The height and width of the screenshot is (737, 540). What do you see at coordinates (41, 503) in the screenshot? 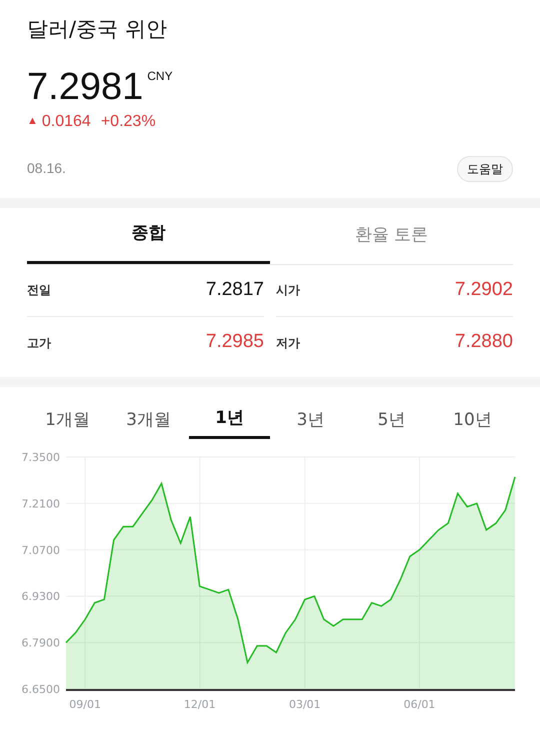
I see `y-axis-label: 7.2100` at bounding box center [41, 503].